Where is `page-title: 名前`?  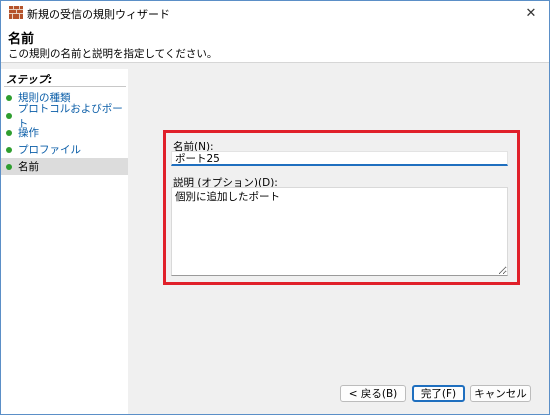 page-title: 名前 is located at coordinates (21, 39).